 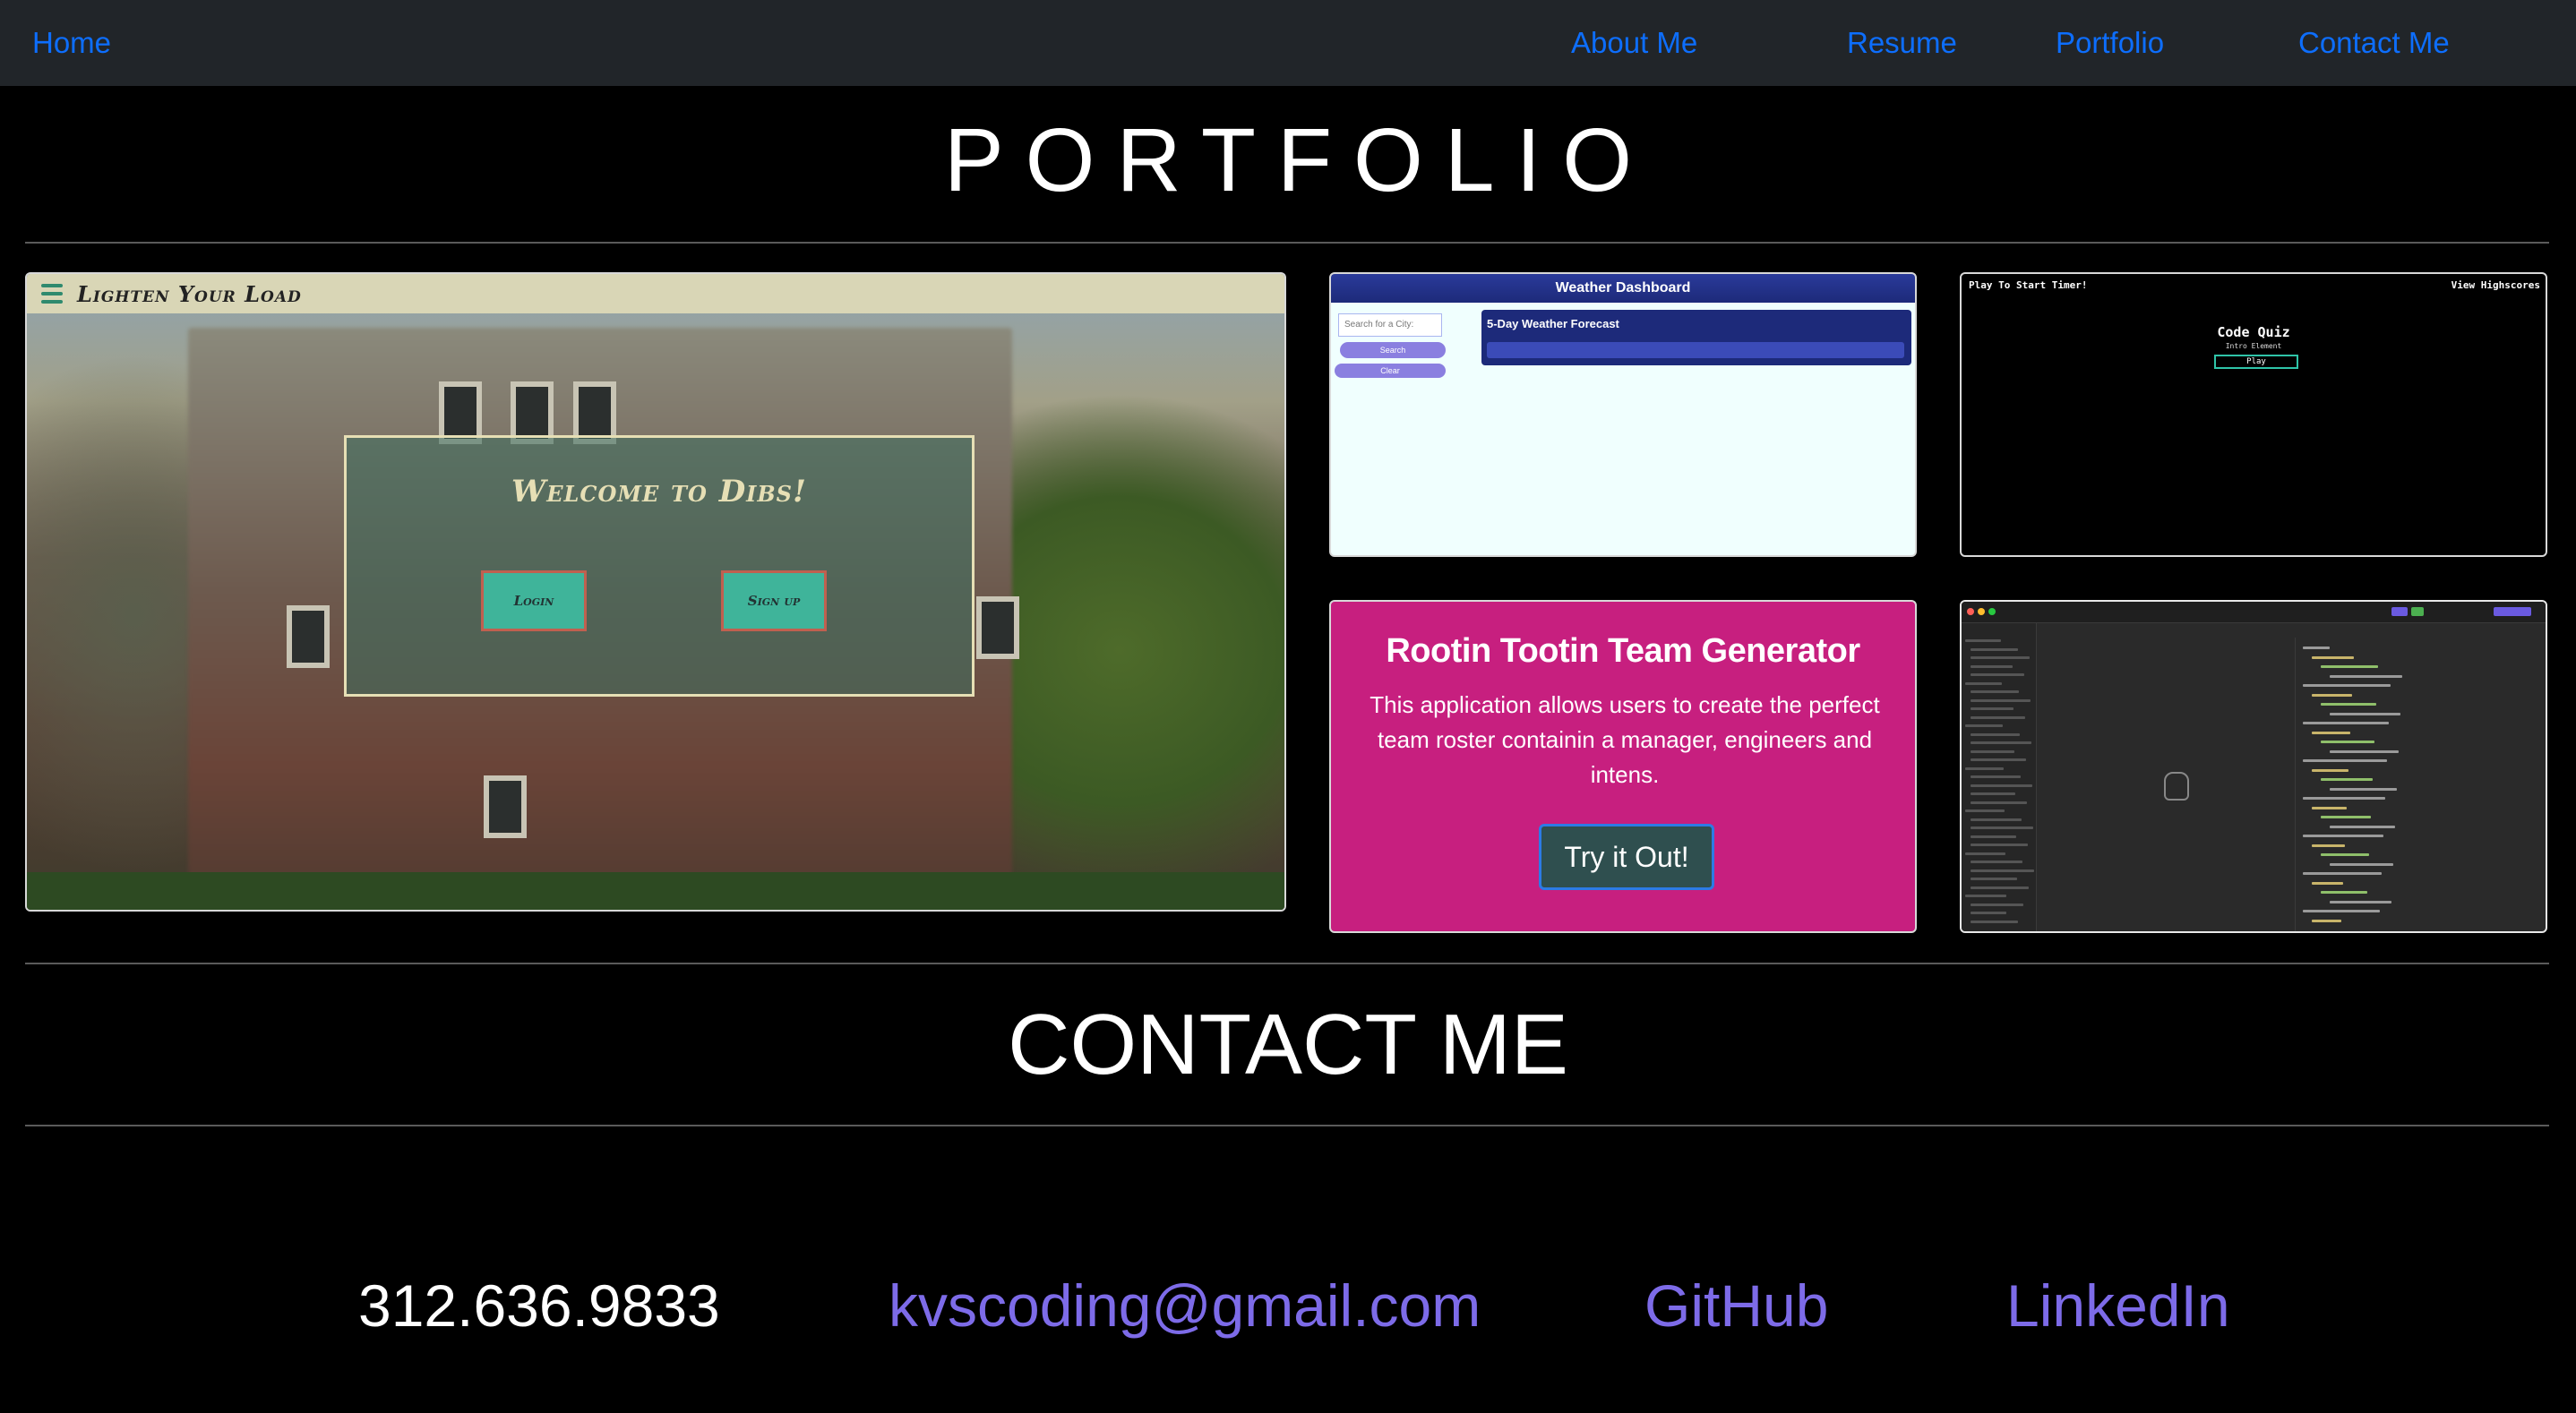 I want to click on weather-forecast-label: 5-Day Weather Forecast, so click(x=1553, y=324).